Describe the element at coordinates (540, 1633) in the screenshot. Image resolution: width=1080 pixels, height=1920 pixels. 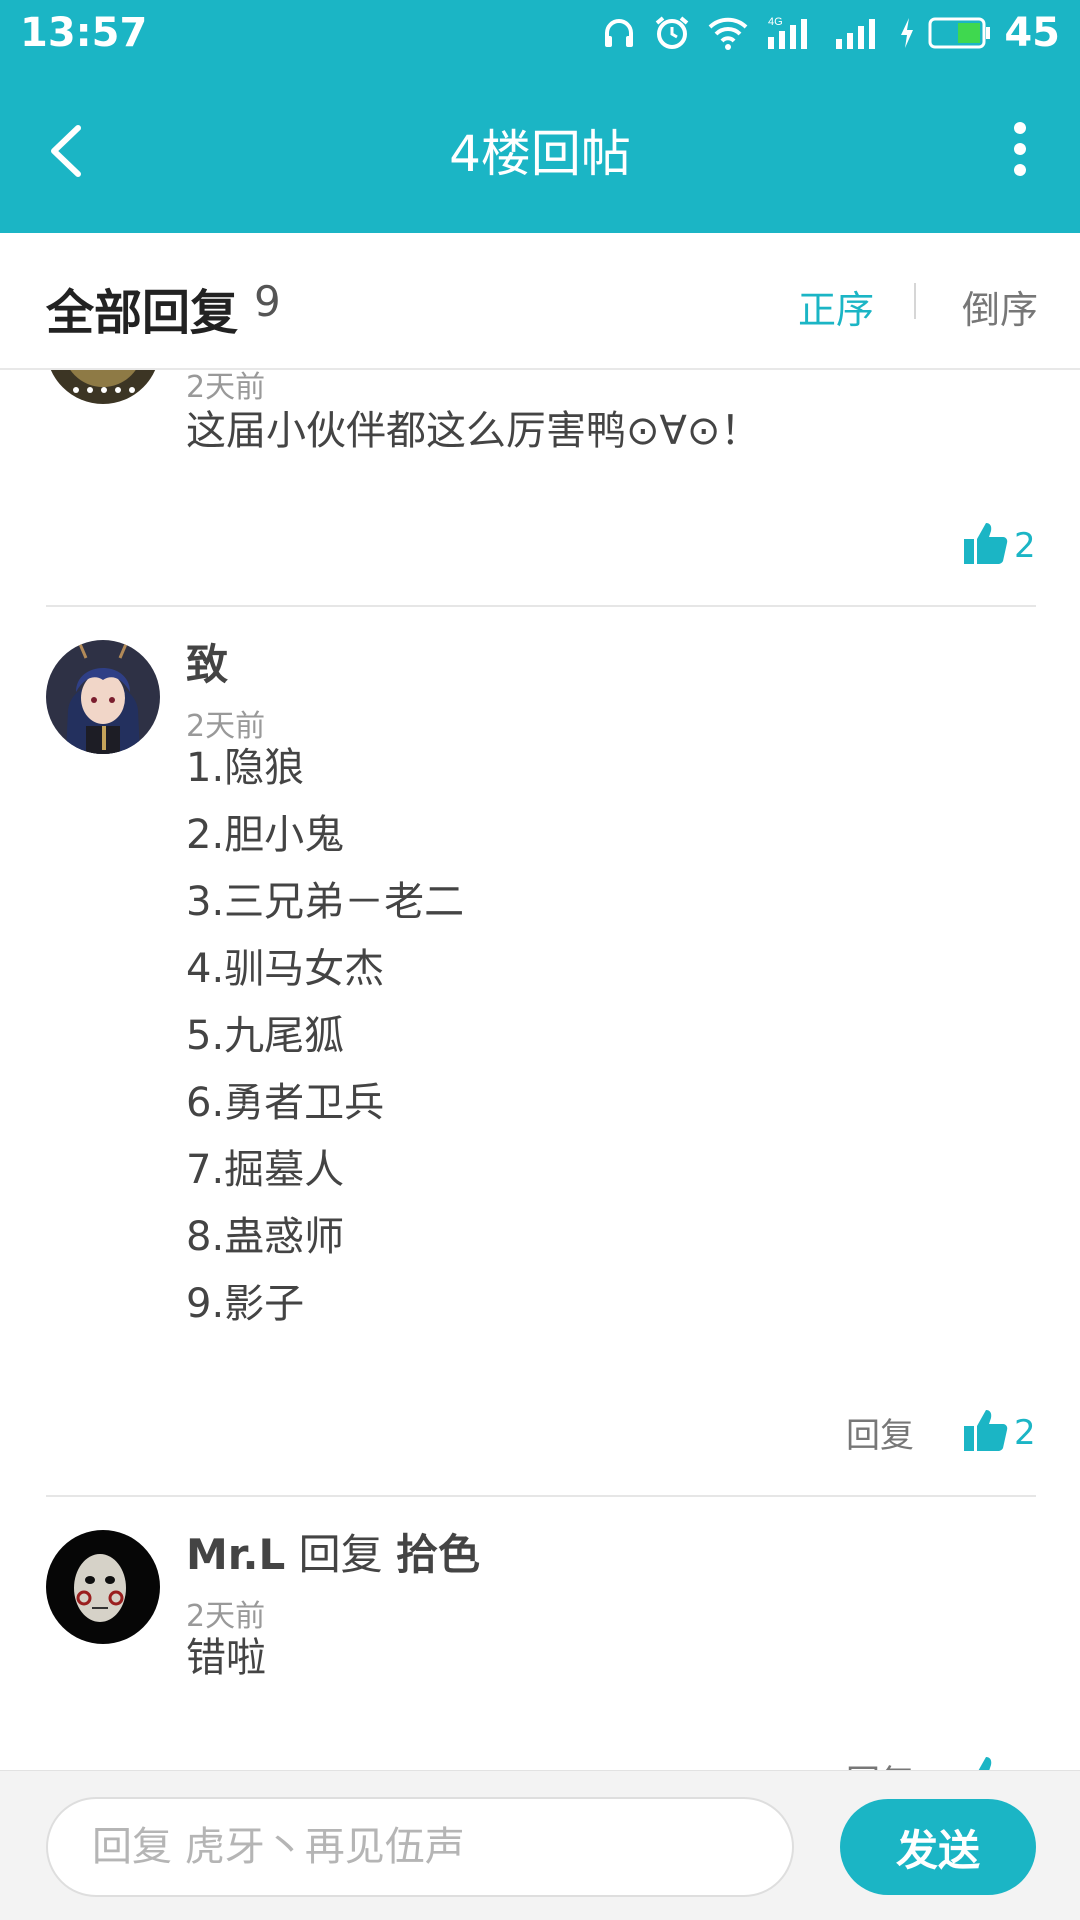
I see `reply-item: Mr.L 回复 拾色 2天前 错啦 回复` at that location.